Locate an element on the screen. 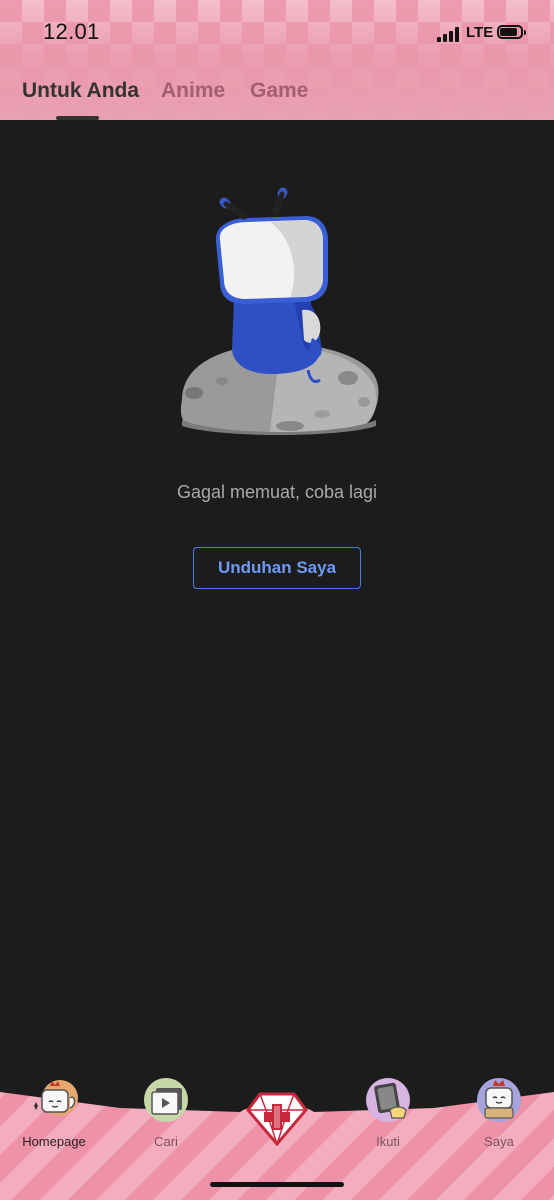 Image resolution: width=554 pixels, height=1200 pixels. mascot-crown-icon is located at coordinates (499, 1100).